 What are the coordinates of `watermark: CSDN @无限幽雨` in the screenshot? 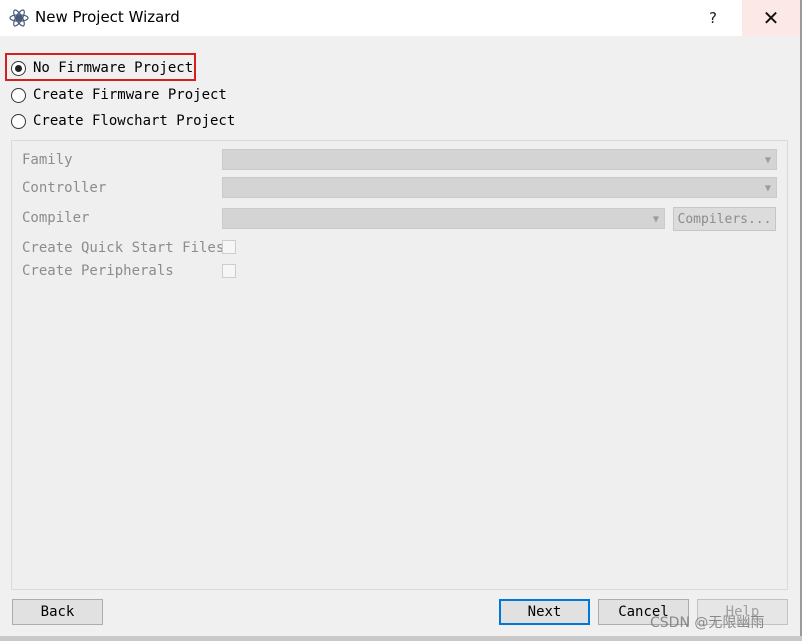 It's located at (707, 623).